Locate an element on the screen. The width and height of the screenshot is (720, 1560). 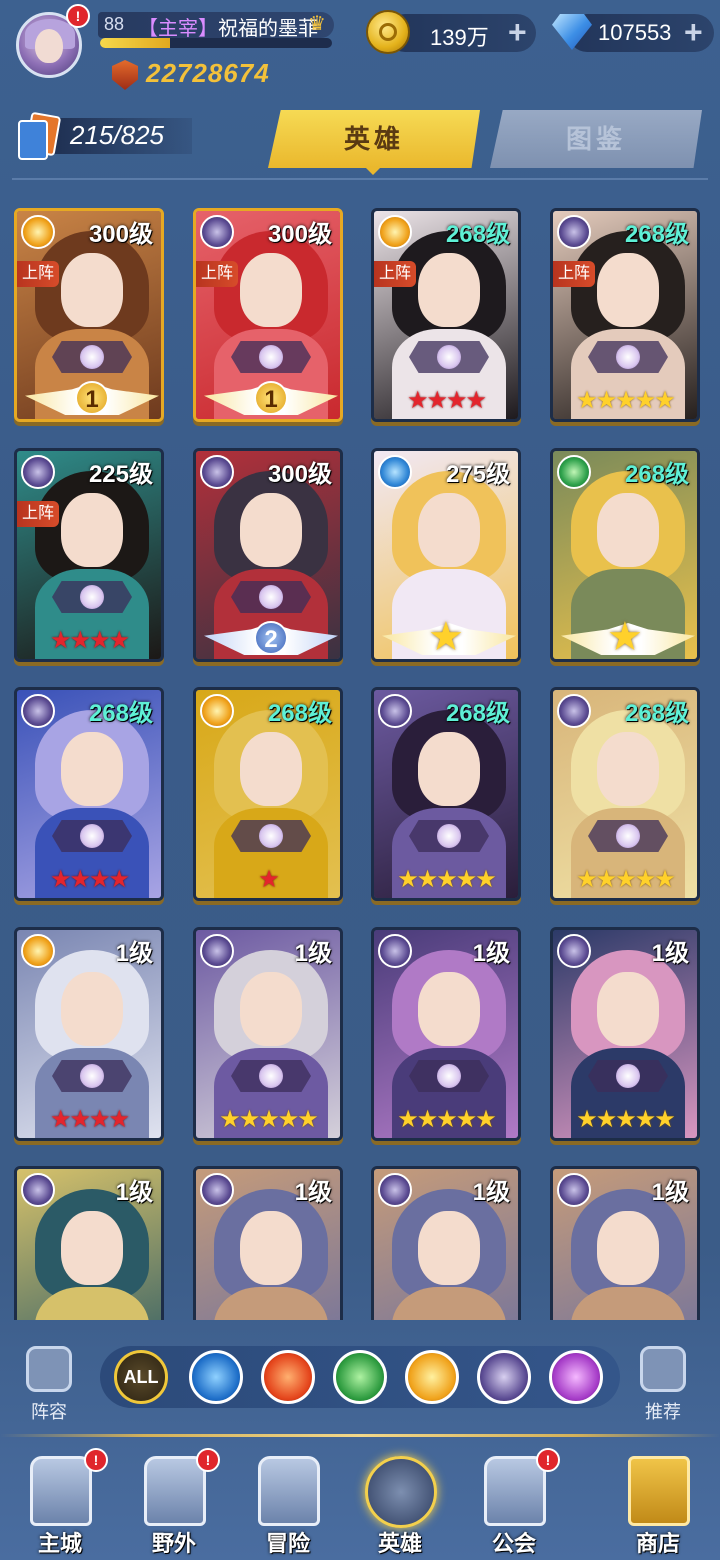
wild-alert-badge: ! is located at coordinates (208, 1460).